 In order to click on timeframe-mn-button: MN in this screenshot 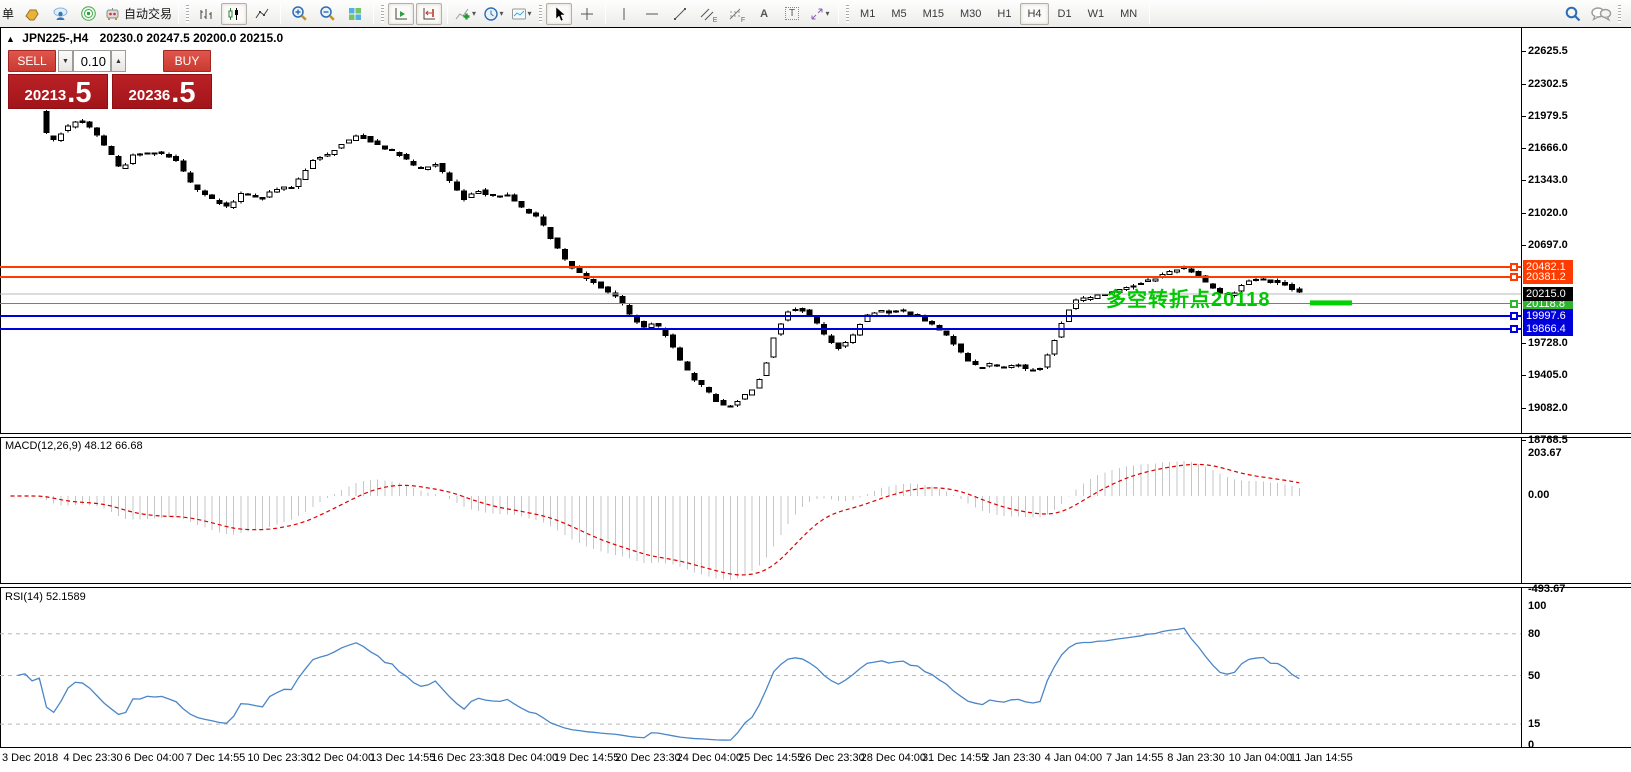, I will do `click(1128, 14)`.